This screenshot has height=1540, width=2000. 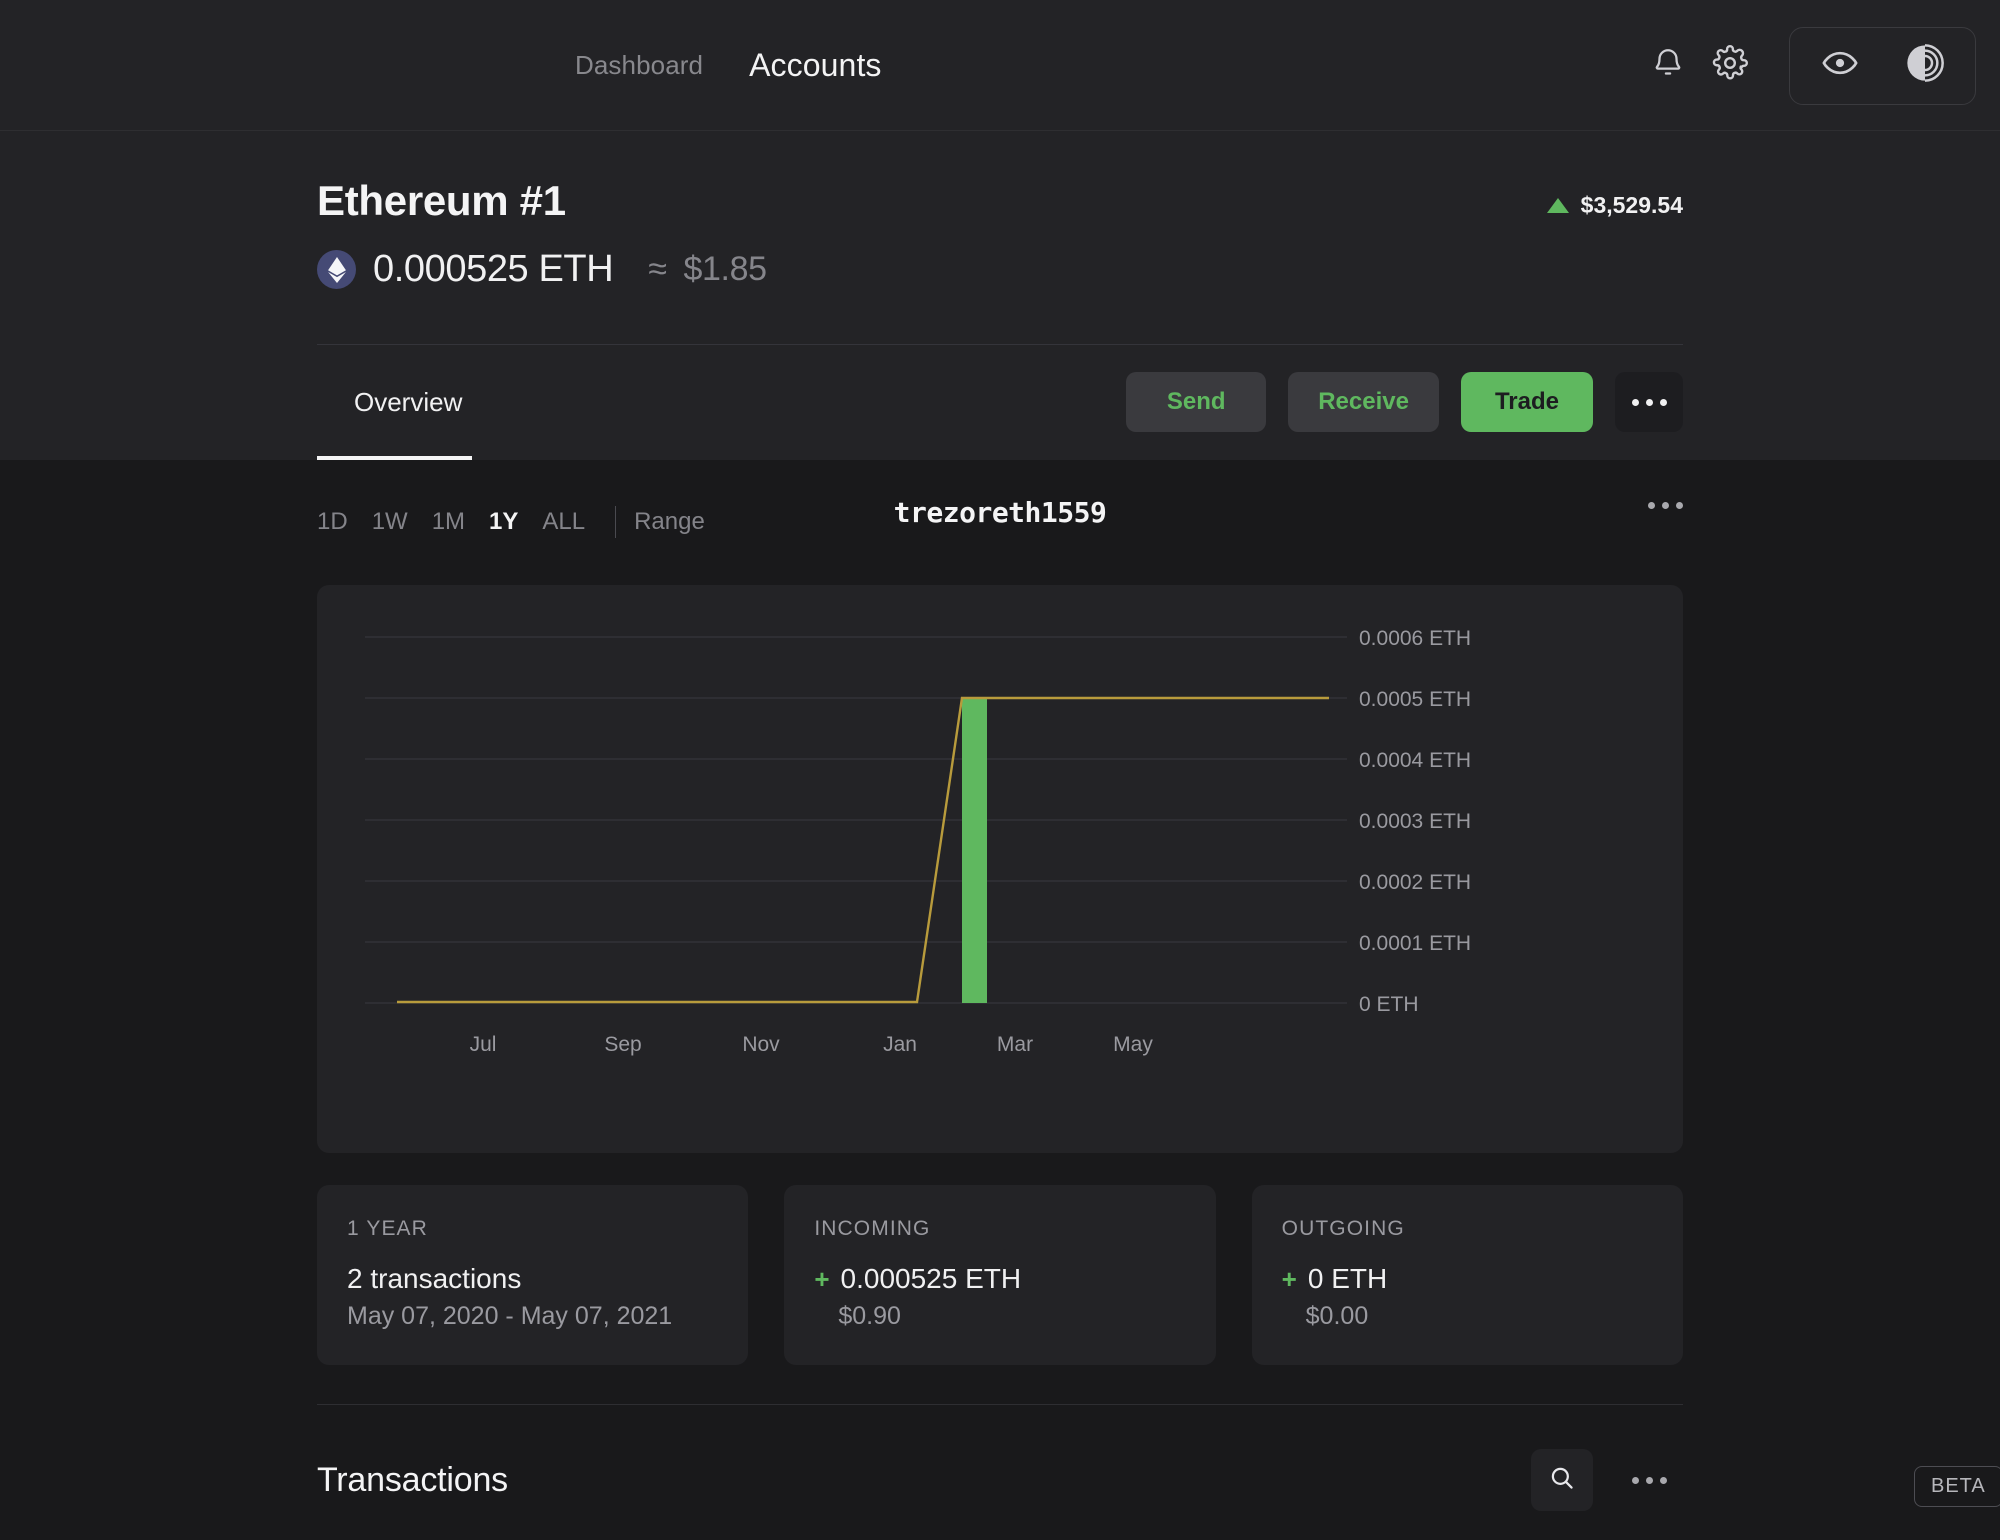 I want to click on range-1m: 1M, so click(x=448, y=522).